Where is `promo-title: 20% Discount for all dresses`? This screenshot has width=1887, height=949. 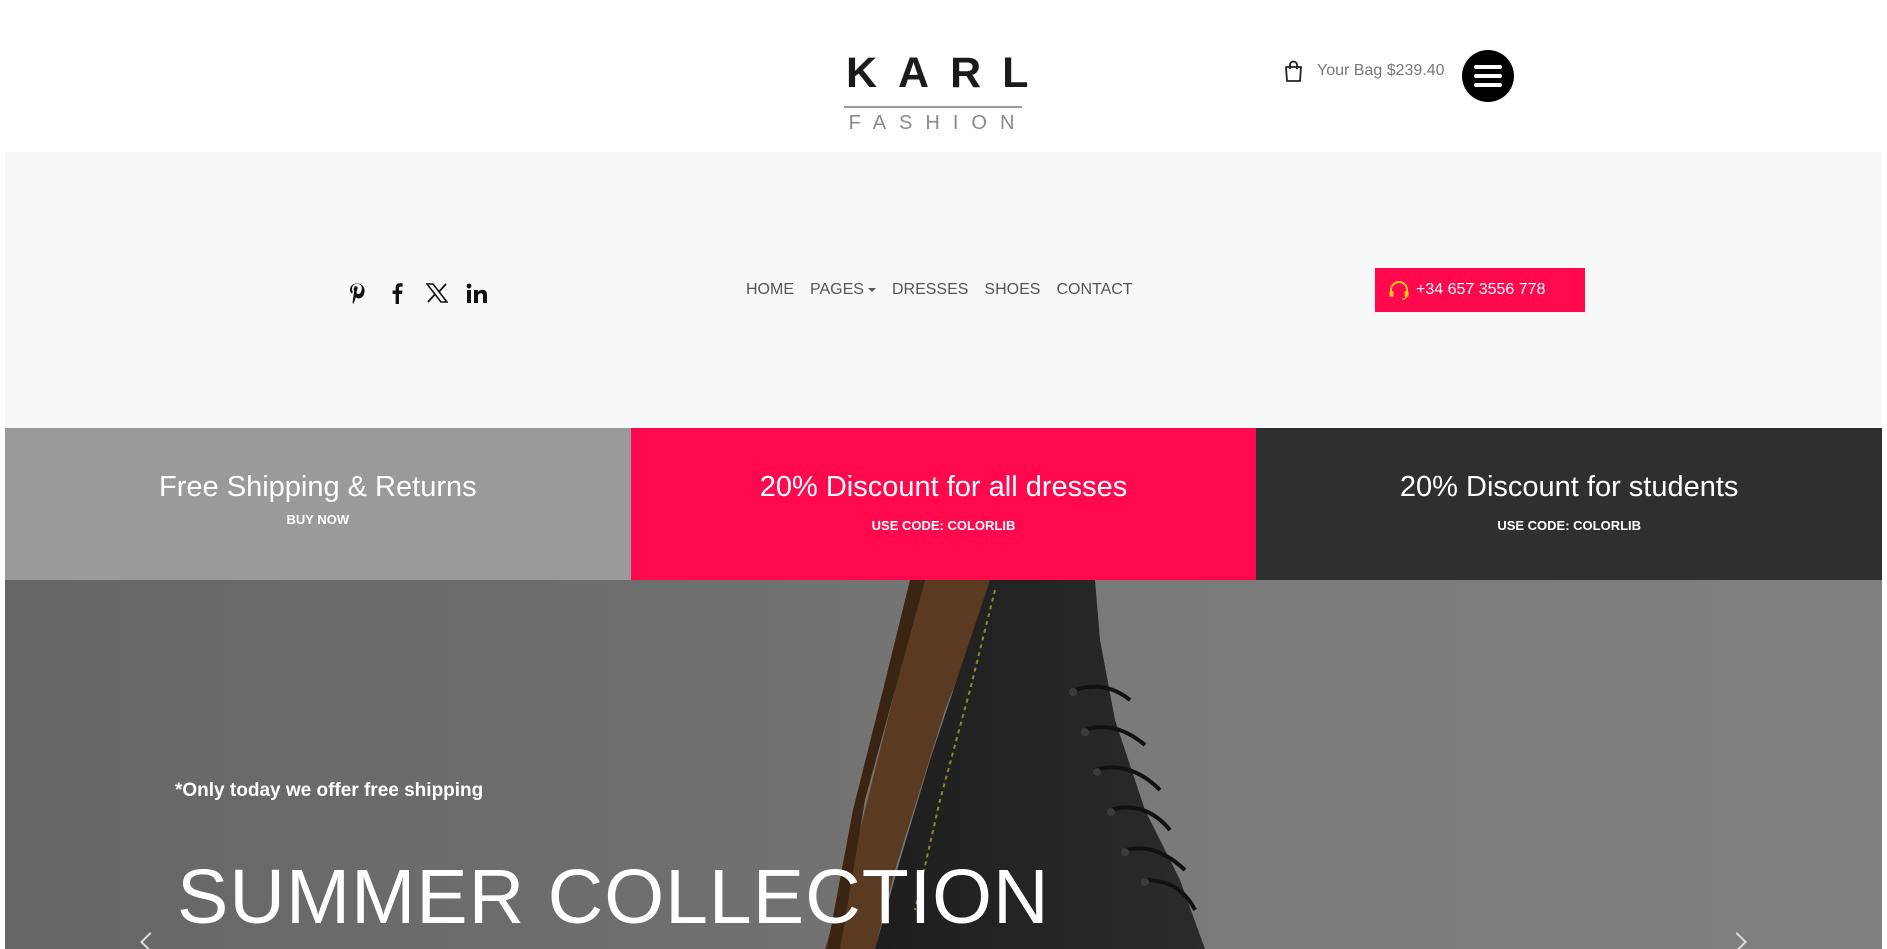
promo-title: 20% Discount for all dresses is located at coordinates (943, 487).